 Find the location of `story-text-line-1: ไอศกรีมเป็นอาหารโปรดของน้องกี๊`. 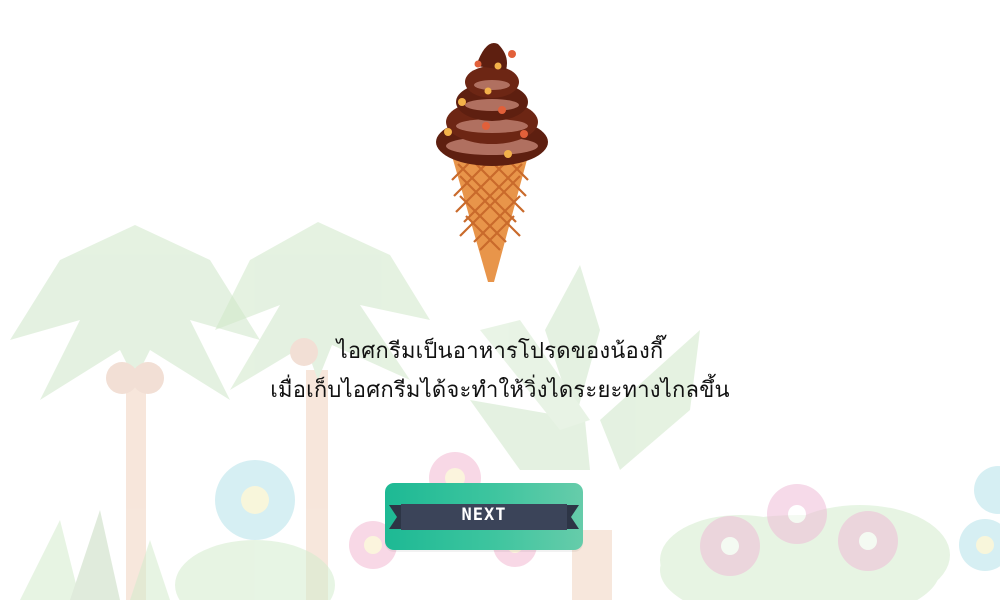

story-text-line-1: ไอศกรีมเป็นอาหารโปรดของน้องกี๊ is located at coordinates (500, 351).